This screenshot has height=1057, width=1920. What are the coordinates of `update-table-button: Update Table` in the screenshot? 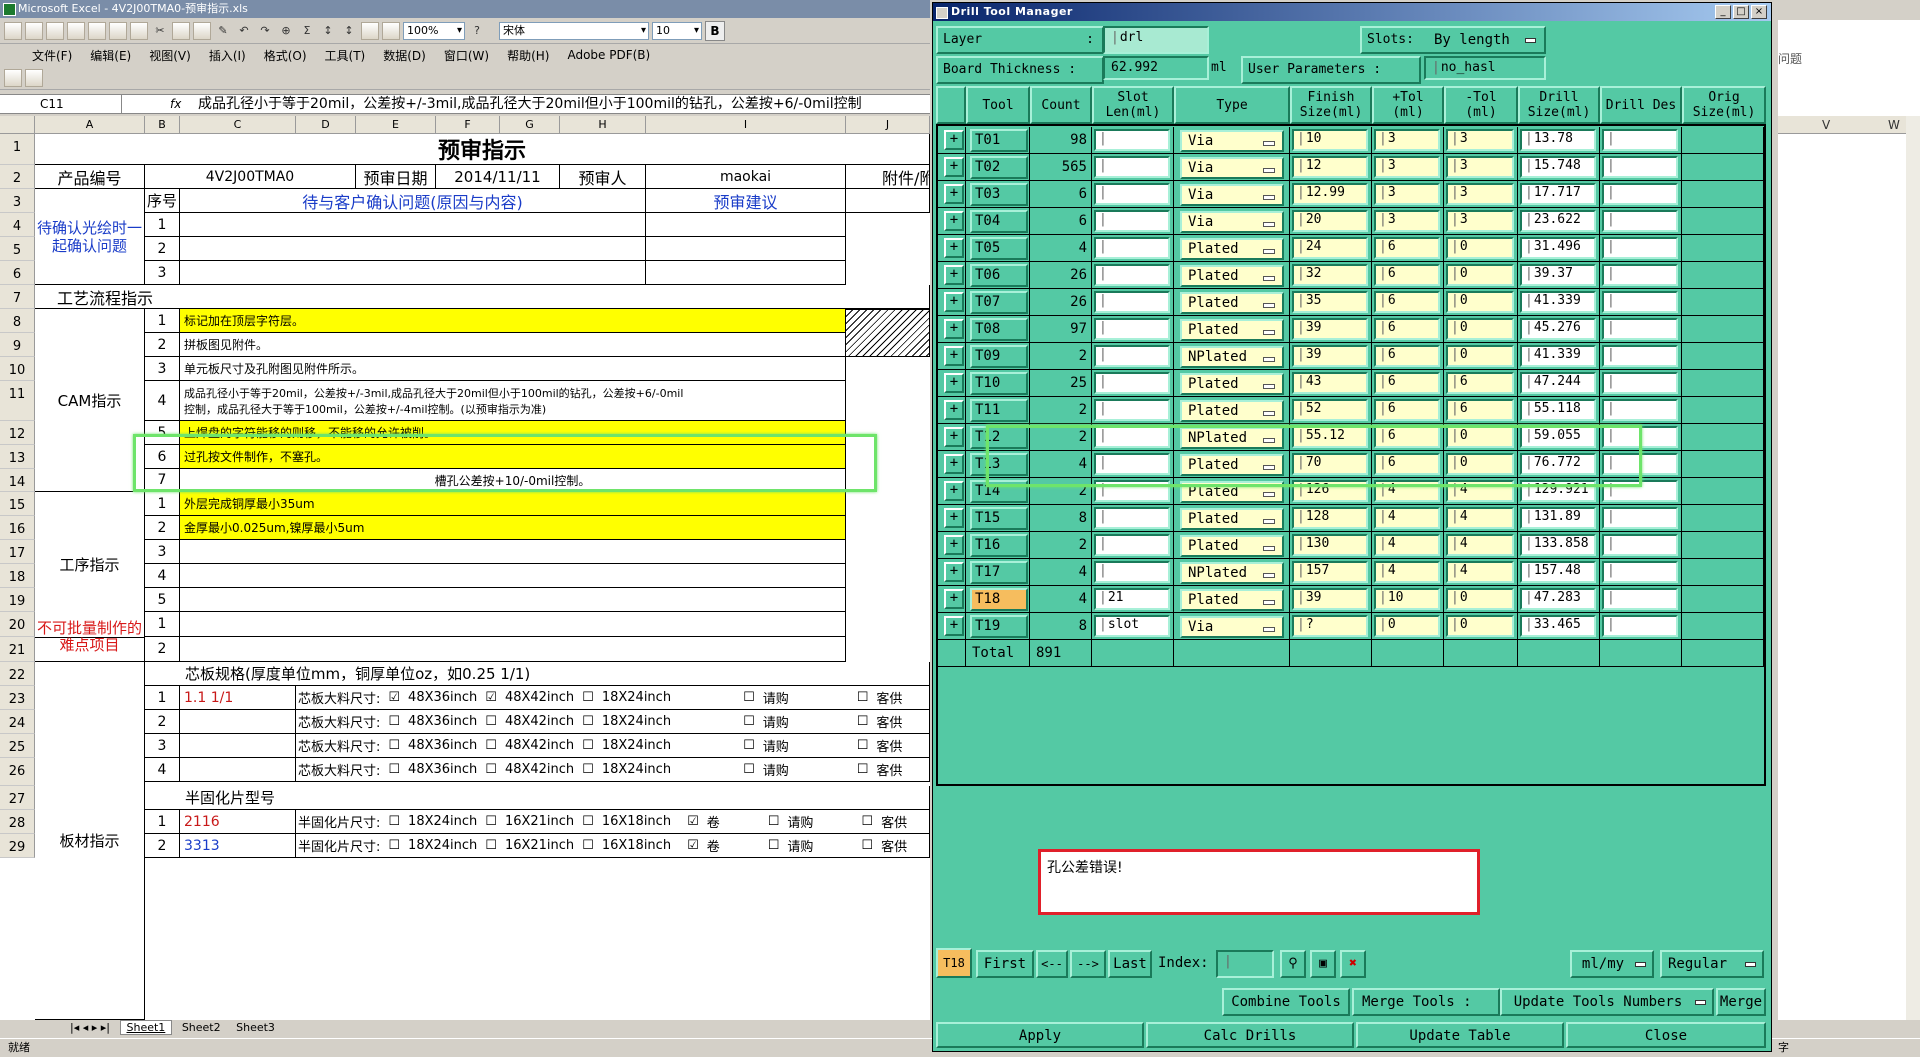 It's located at (1460, 1035).